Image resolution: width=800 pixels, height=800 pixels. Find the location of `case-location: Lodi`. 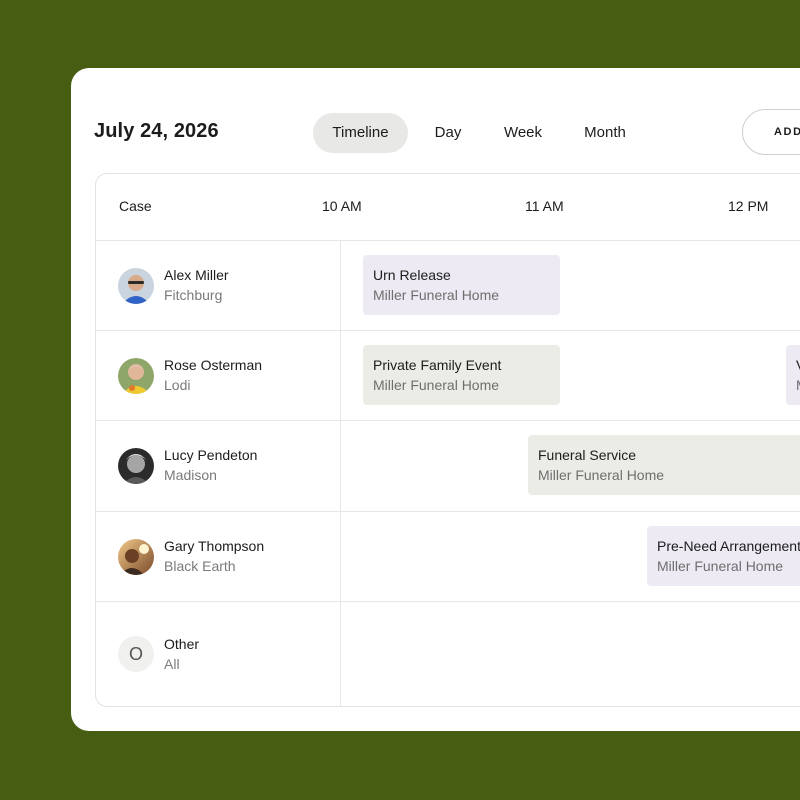

case-location: Lodi is located at coordinates (177, 385).